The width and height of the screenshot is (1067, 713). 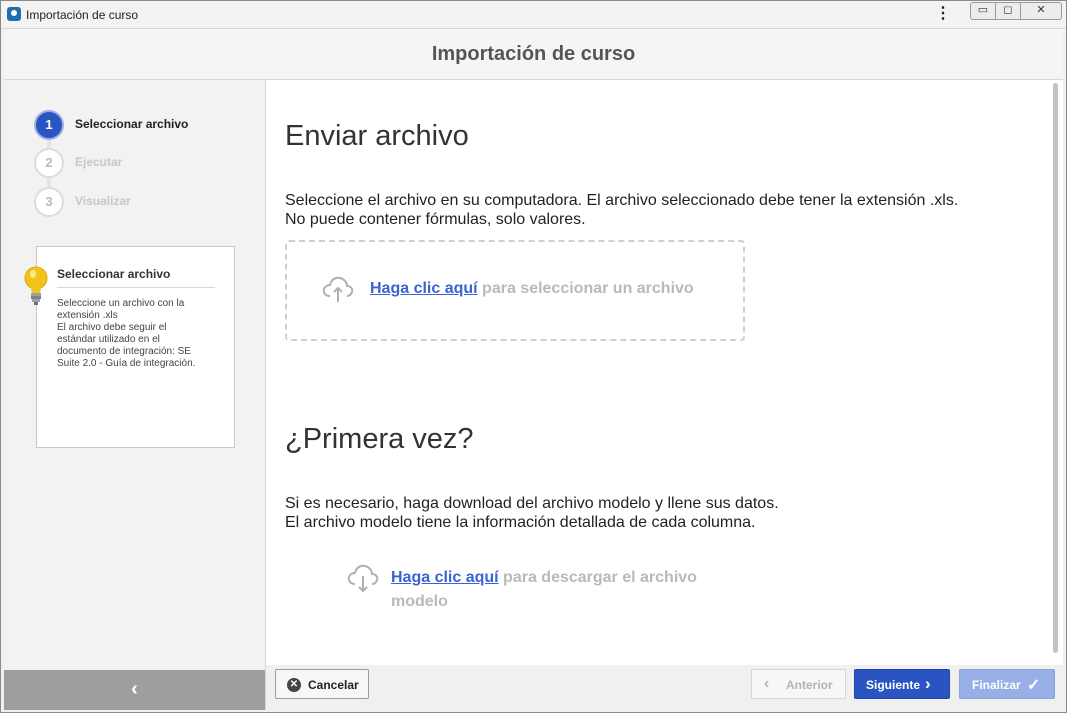 What do you see at coordinates (377, 136) in the screenshot?
I see `upload-section-title: Enviar archivo` at bounding box center [377, 136].